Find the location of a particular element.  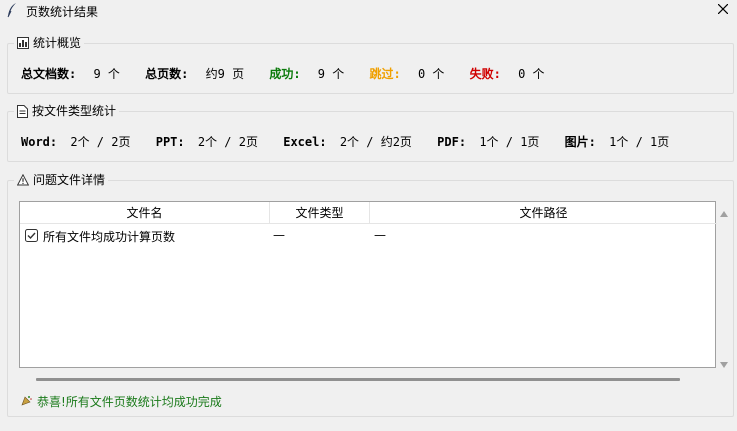

window-title: 页数统计结果 is located at coordinates (62, 12).